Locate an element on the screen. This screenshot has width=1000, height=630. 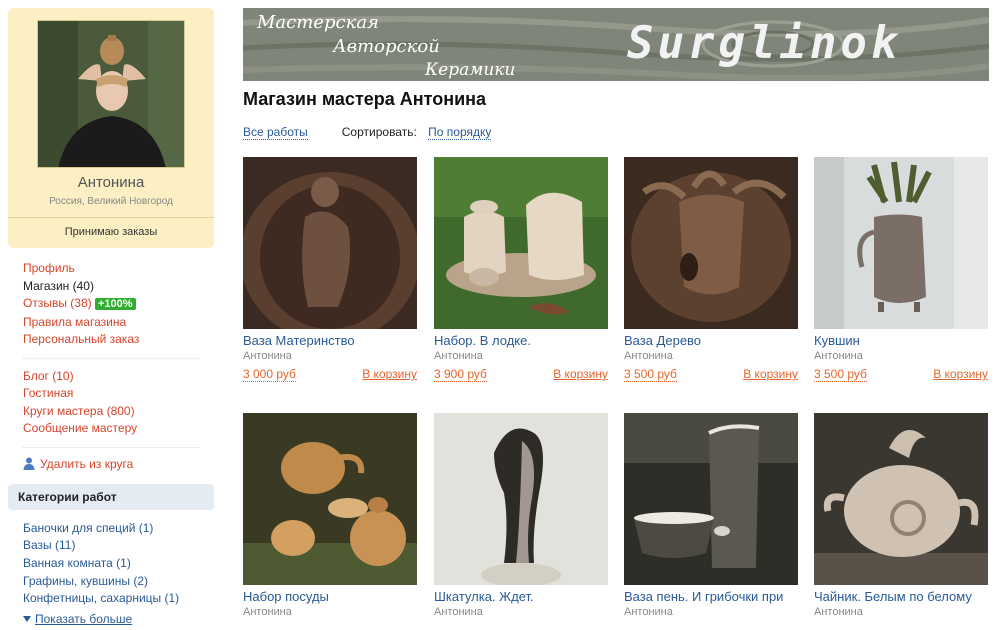
nav-message: Сообщение мастеру is located at coordinates (80, 428).